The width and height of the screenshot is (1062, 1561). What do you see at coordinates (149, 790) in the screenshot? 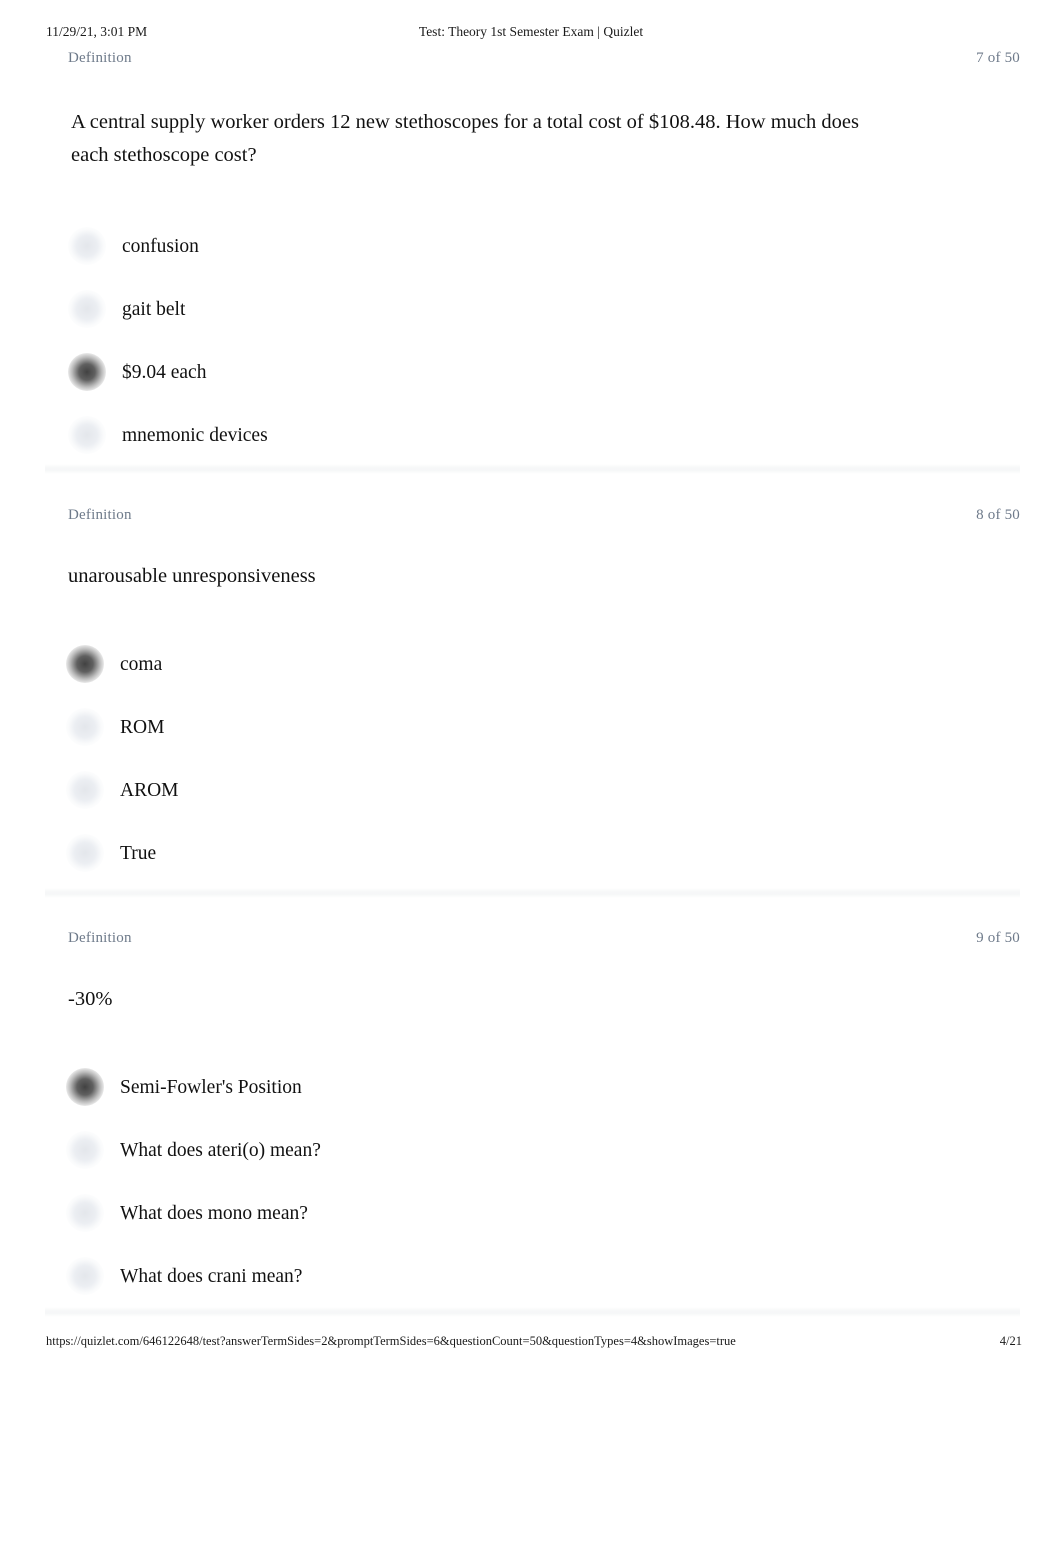
I see `answer-option-label: AROM` at bounding box center [149, 790].